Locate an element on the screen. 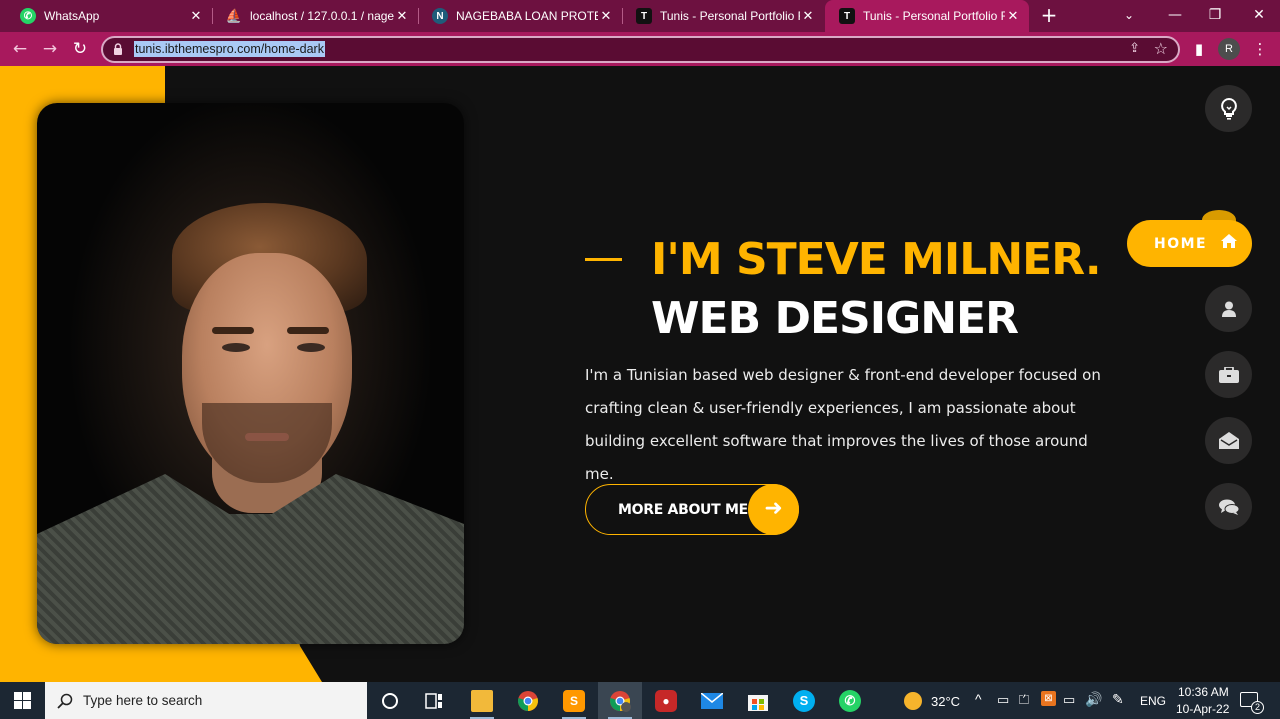 This screenshot has width=1280, height=719. nav-contact is located at coordinates (1228, 440).